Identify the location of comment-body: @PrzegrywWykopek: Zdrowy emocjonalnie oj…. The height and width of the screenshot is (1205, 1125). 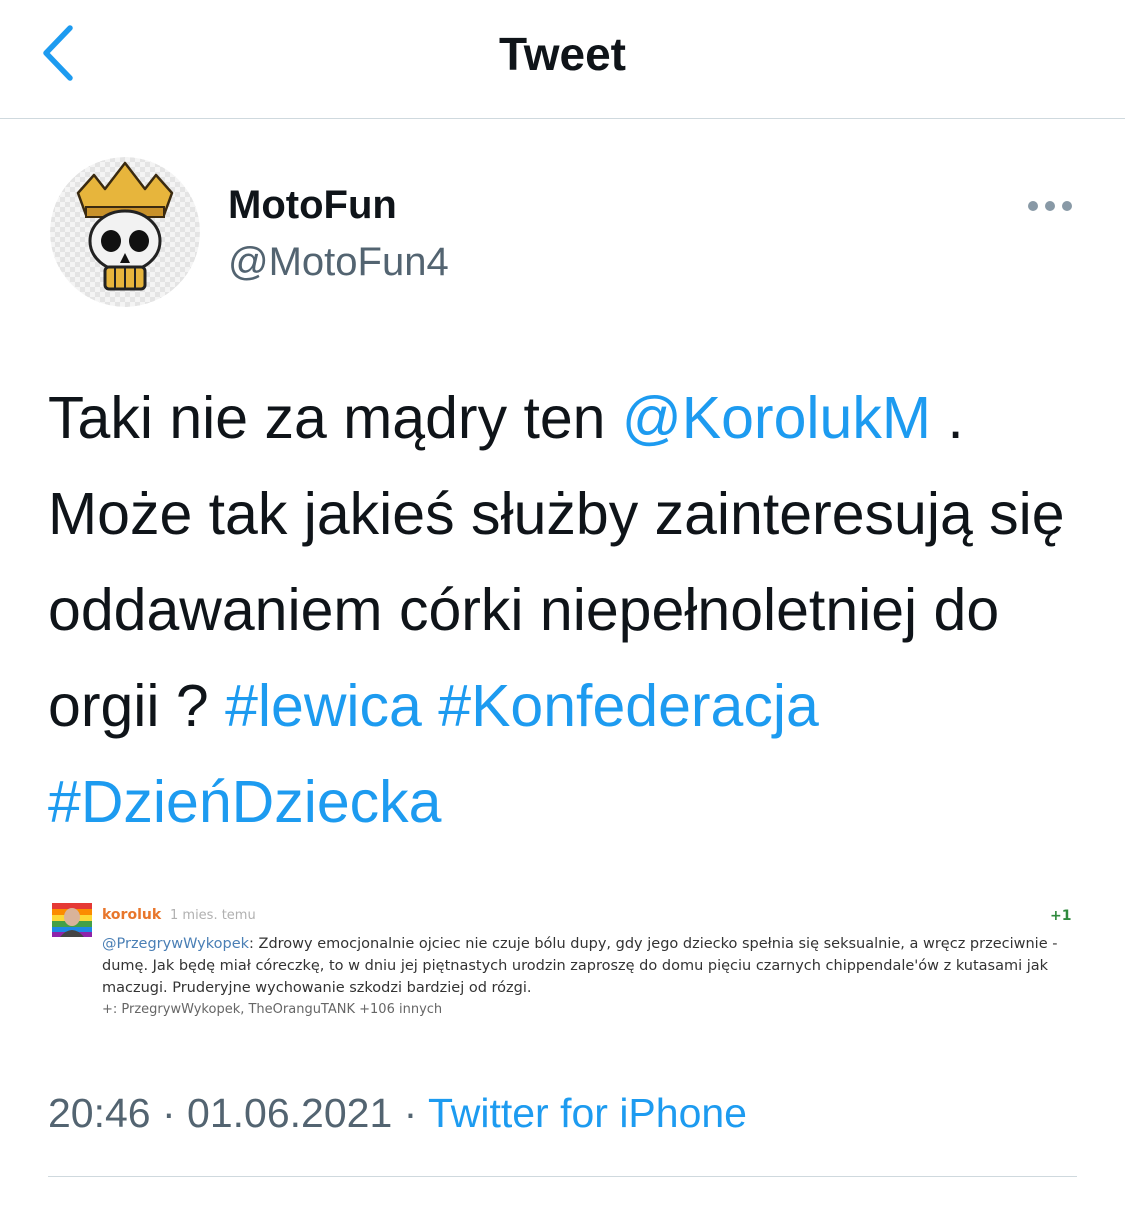
(590, 966).